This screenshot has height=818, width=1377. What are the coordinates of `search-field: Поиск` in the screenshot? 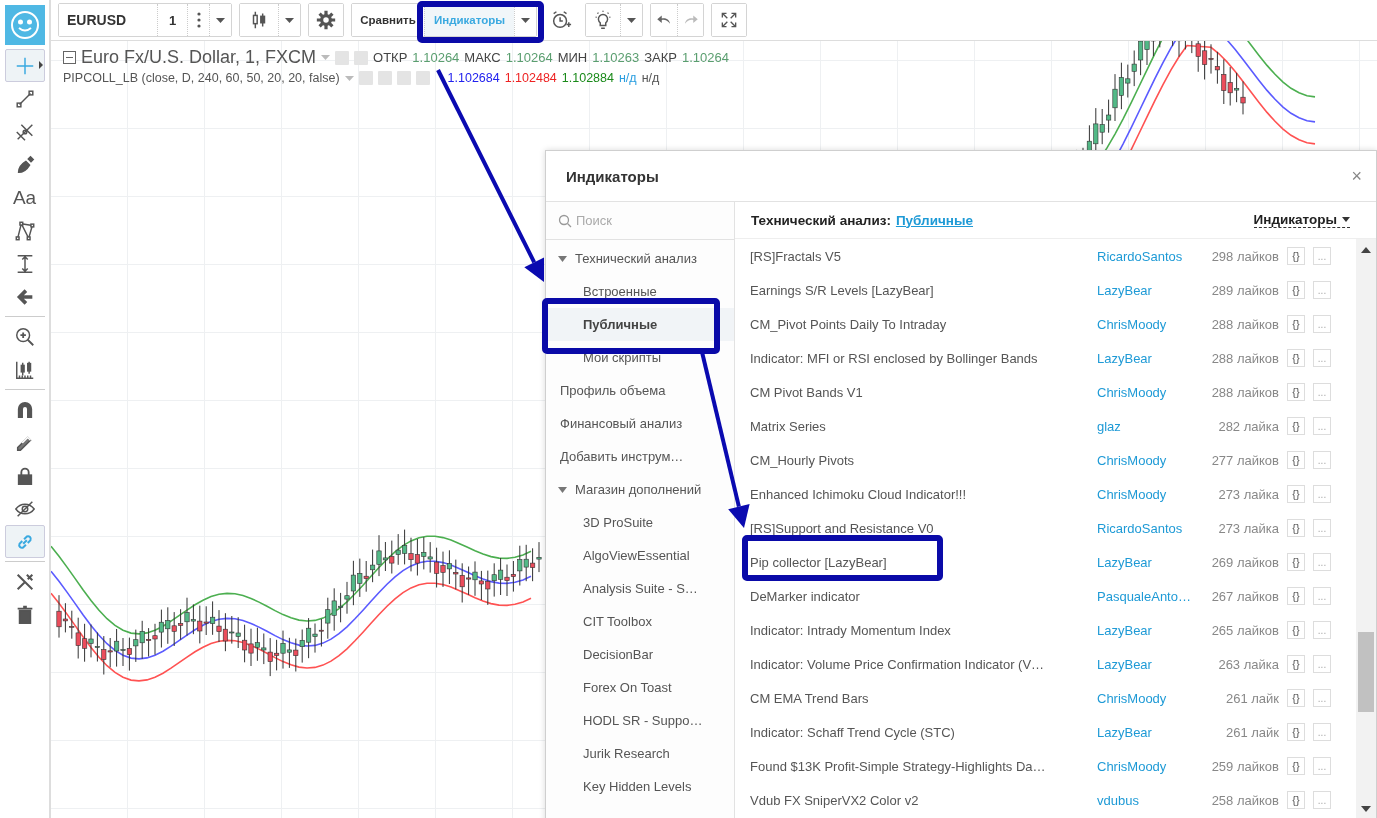 It's located at (646, 220).